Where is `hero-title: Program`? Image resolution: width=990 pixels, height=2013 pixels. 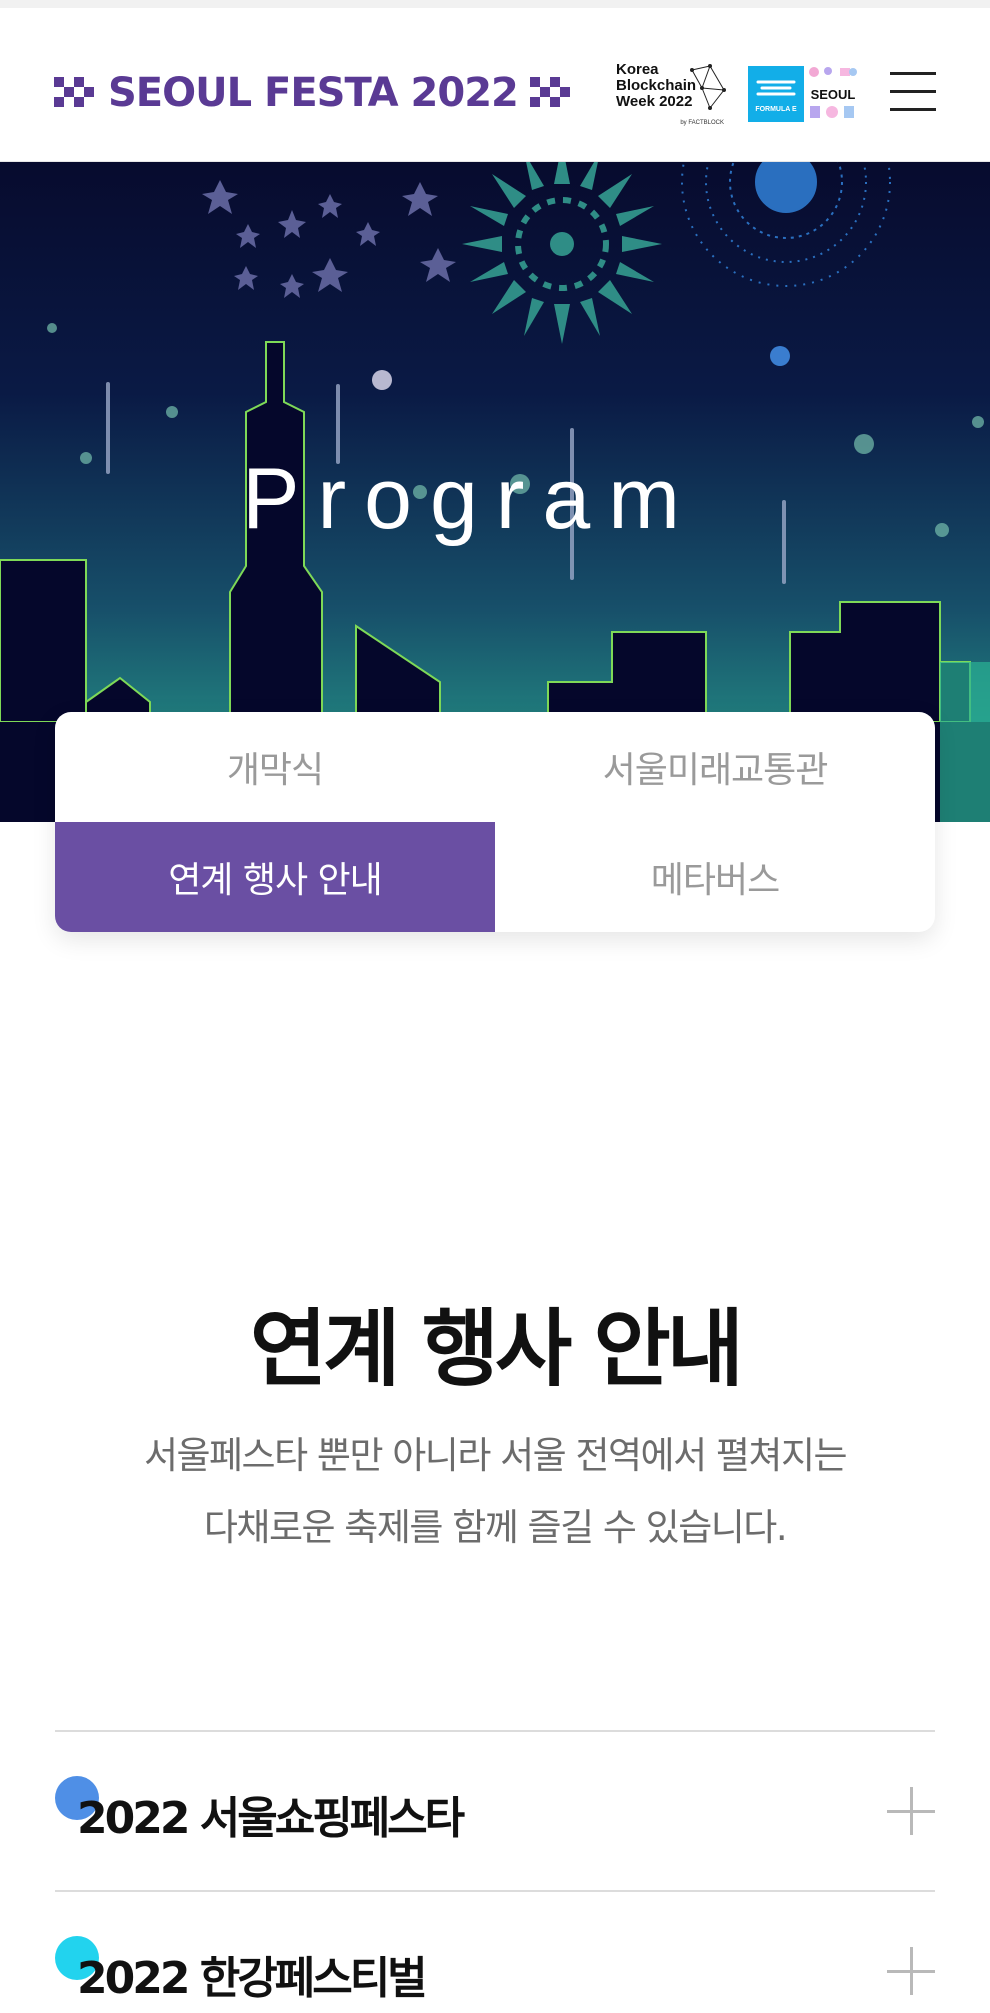
hero-title: Program is located at coordinates (470, 499).